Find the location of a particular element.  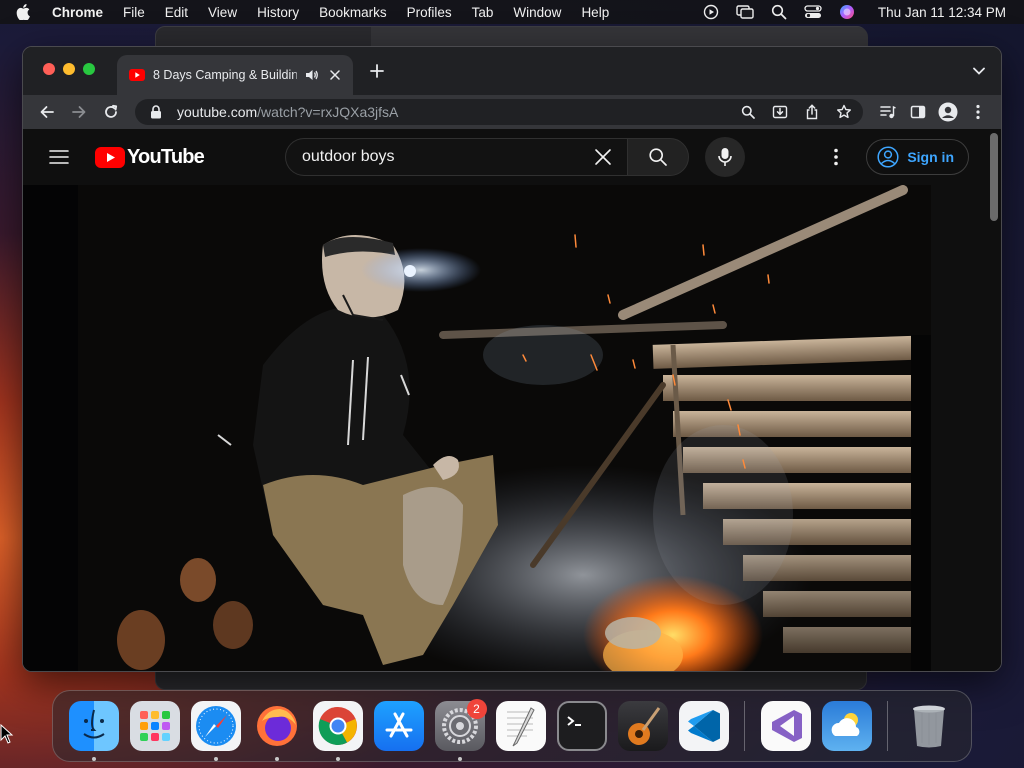

reload-icon is located at coordinates (111, 112).